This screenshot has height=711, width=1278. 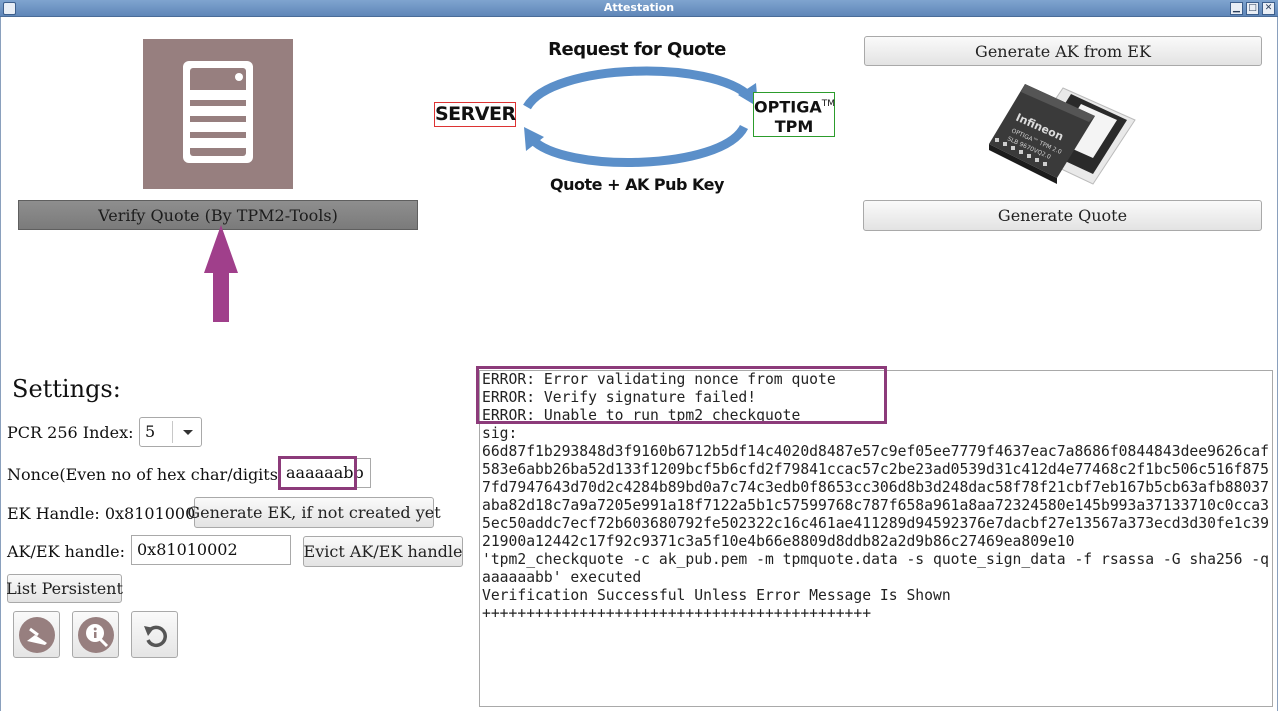 I want to click on evict-handle-button: Evict AK/EK handle, so click(x=383, y=551).